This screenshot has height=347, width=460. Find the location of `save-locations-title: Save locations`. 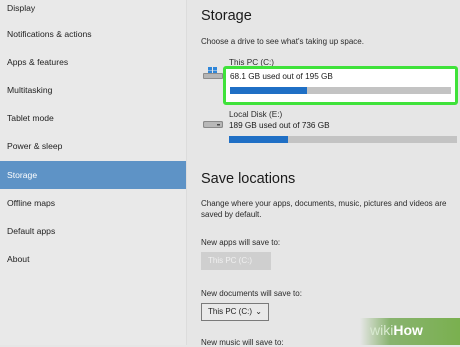

save-locations-title: Save locations is located at coordinates (248, 179).